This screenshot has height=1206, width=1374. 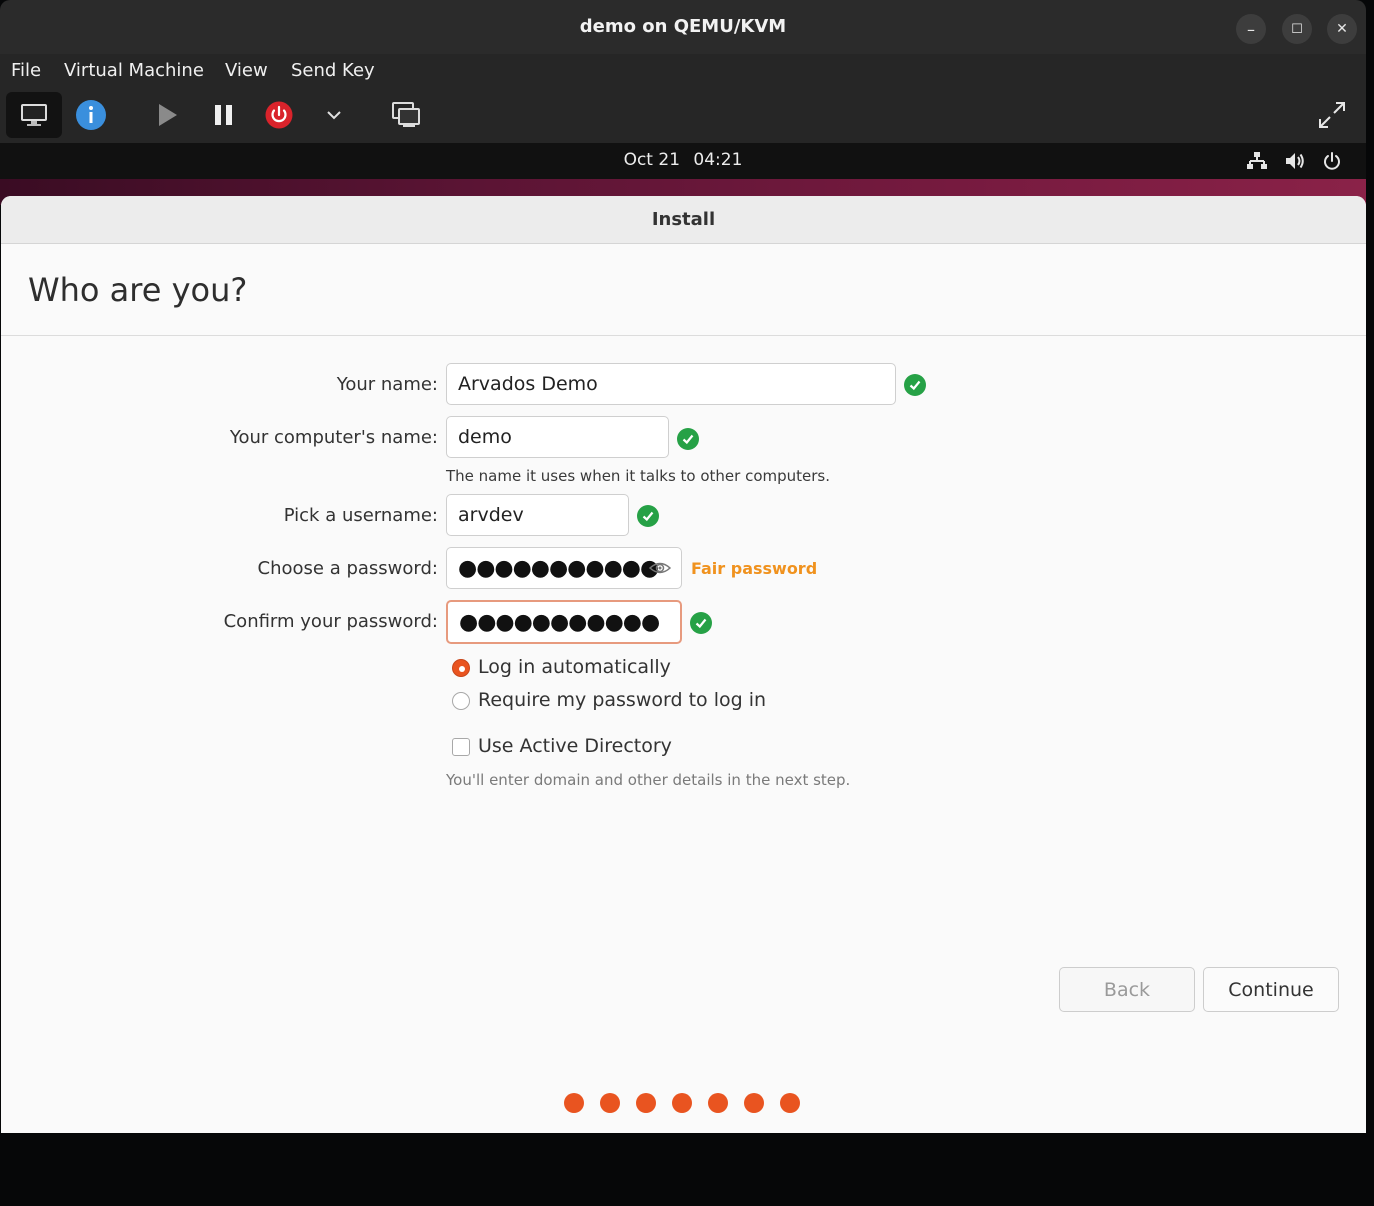 I want to click on power-icon, so click(x=279, y=115).